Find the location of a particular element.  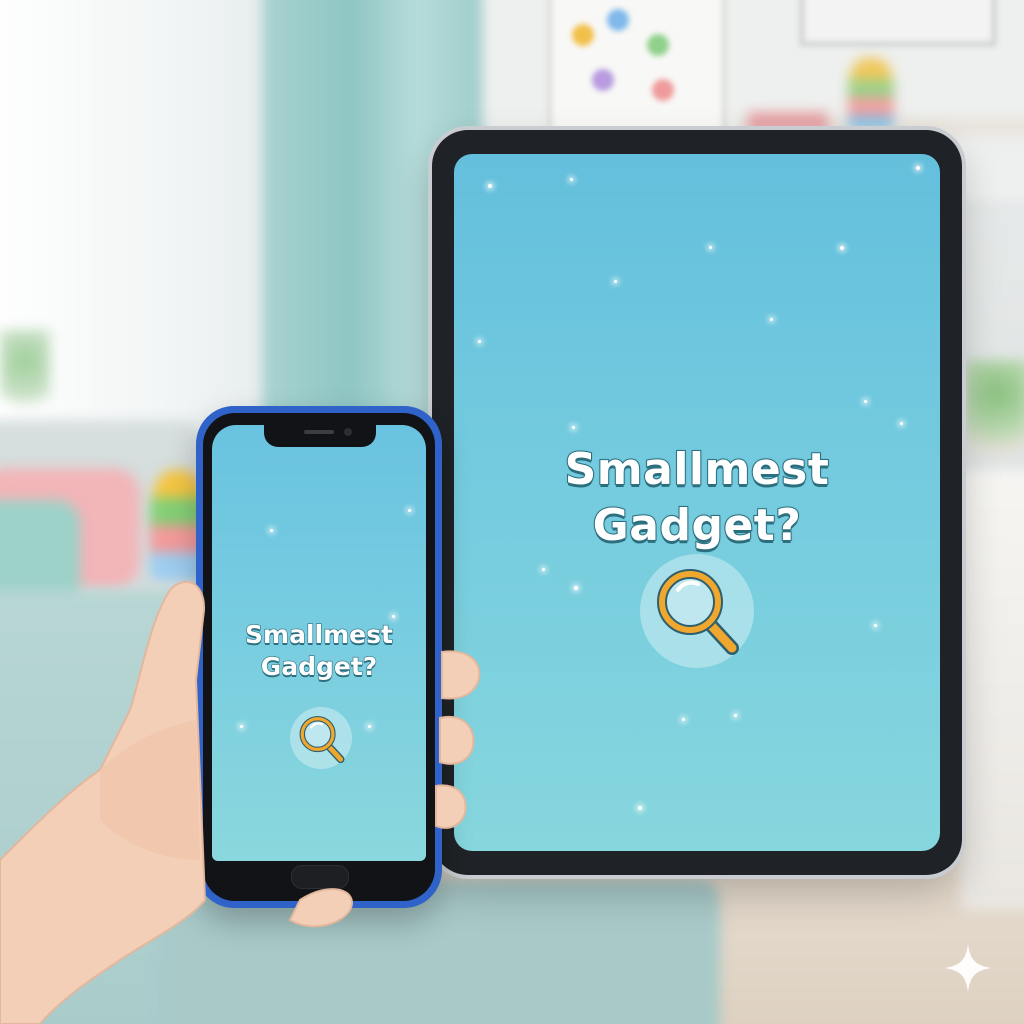

background-side-table is located at coordinates (992, 690).